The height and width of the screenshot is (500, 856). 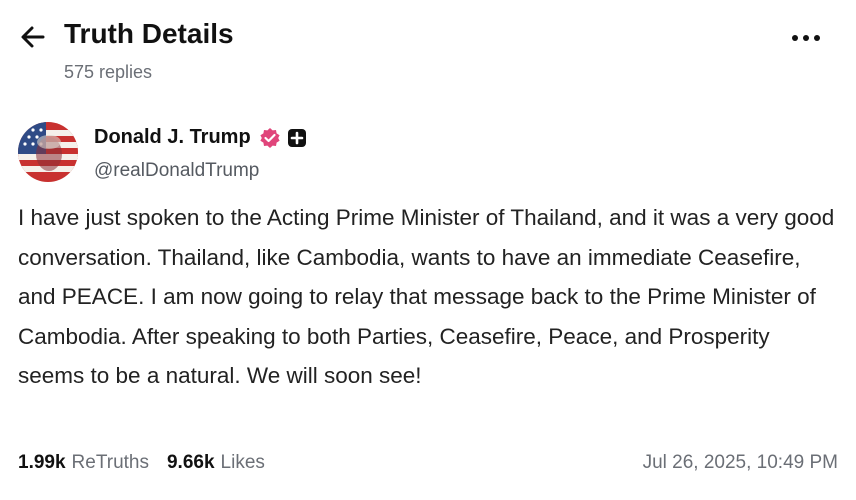 I want to click on arrow-left-icon, so click(x=33, y=37).